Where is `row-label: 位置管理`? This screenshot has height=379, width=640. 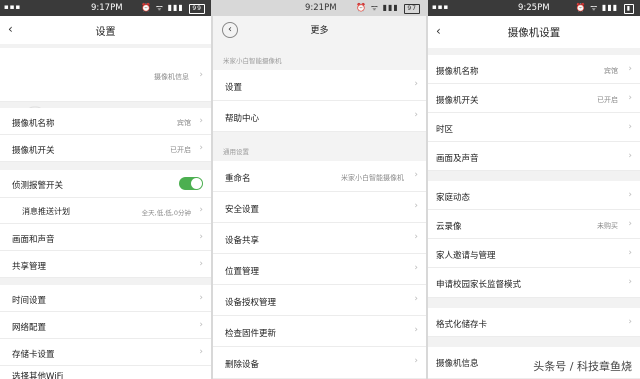
row-label: 位置管理 is located at coordinates (242, 272).